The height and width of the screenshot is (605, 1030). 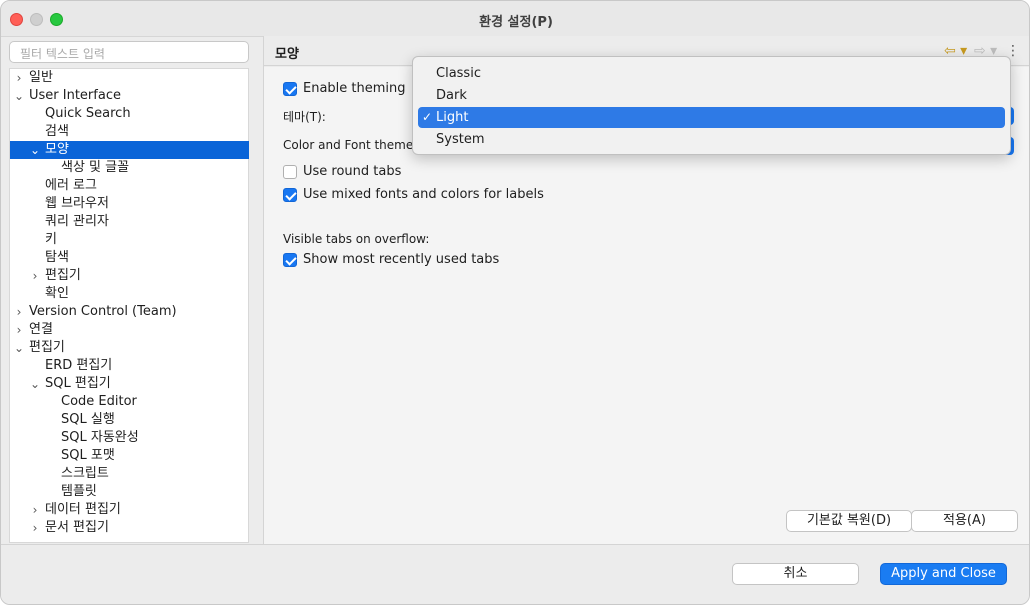 What do you see at coordinates (57, 131) in the screenshot?
I see `tree-item-label: 검색` at bounding box center [57, 131].